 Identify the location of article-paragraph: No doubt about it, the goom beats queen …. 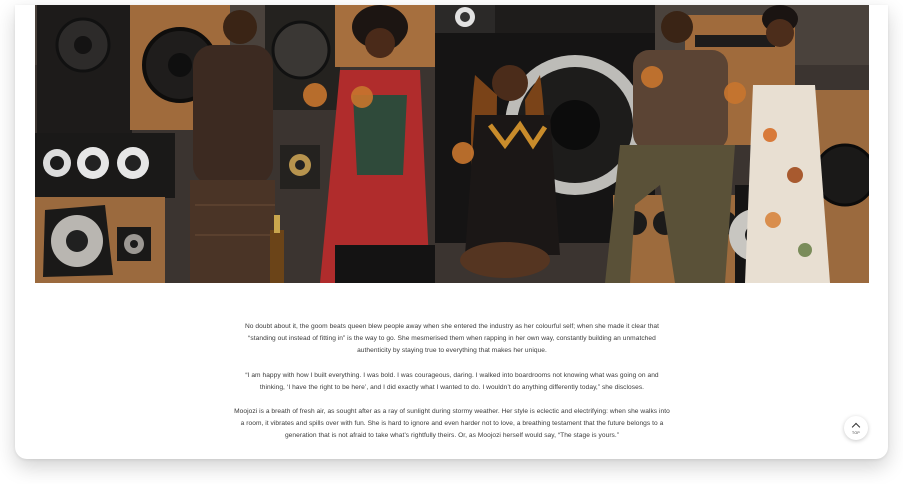
(452, 339).